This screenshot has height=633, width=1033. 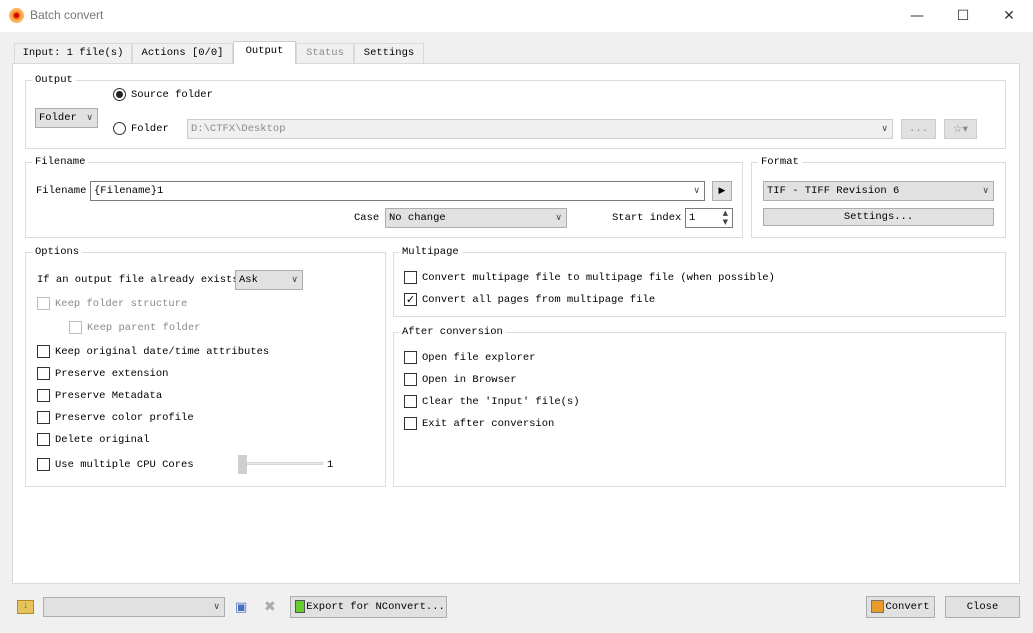 What do you see at coordinates (780, 162) in the screenshot?
I see `format-group-label: Format` at bounding box center [780, 162].